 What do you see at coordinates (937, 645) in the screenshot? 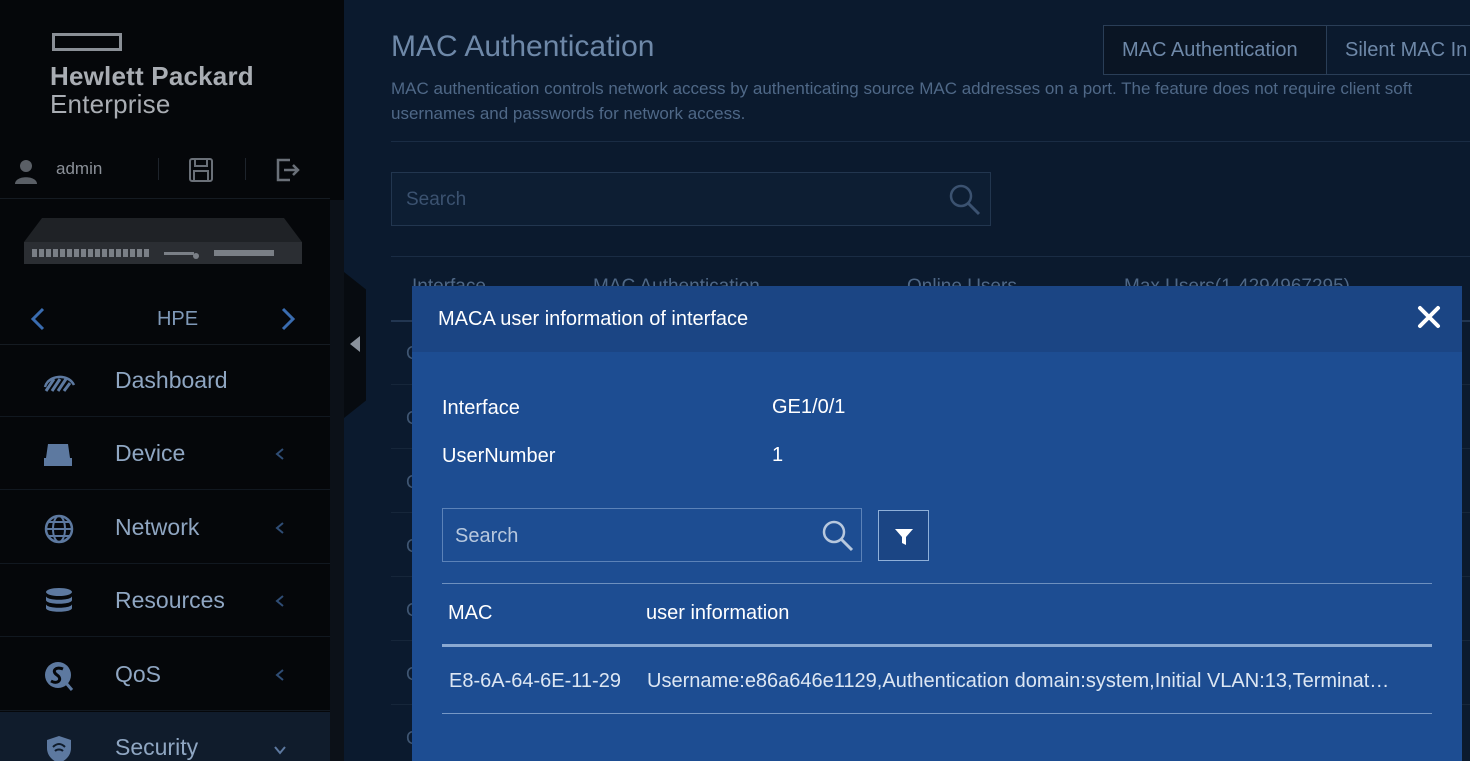
I see `table-header-line` at bounding box center [937, 645].